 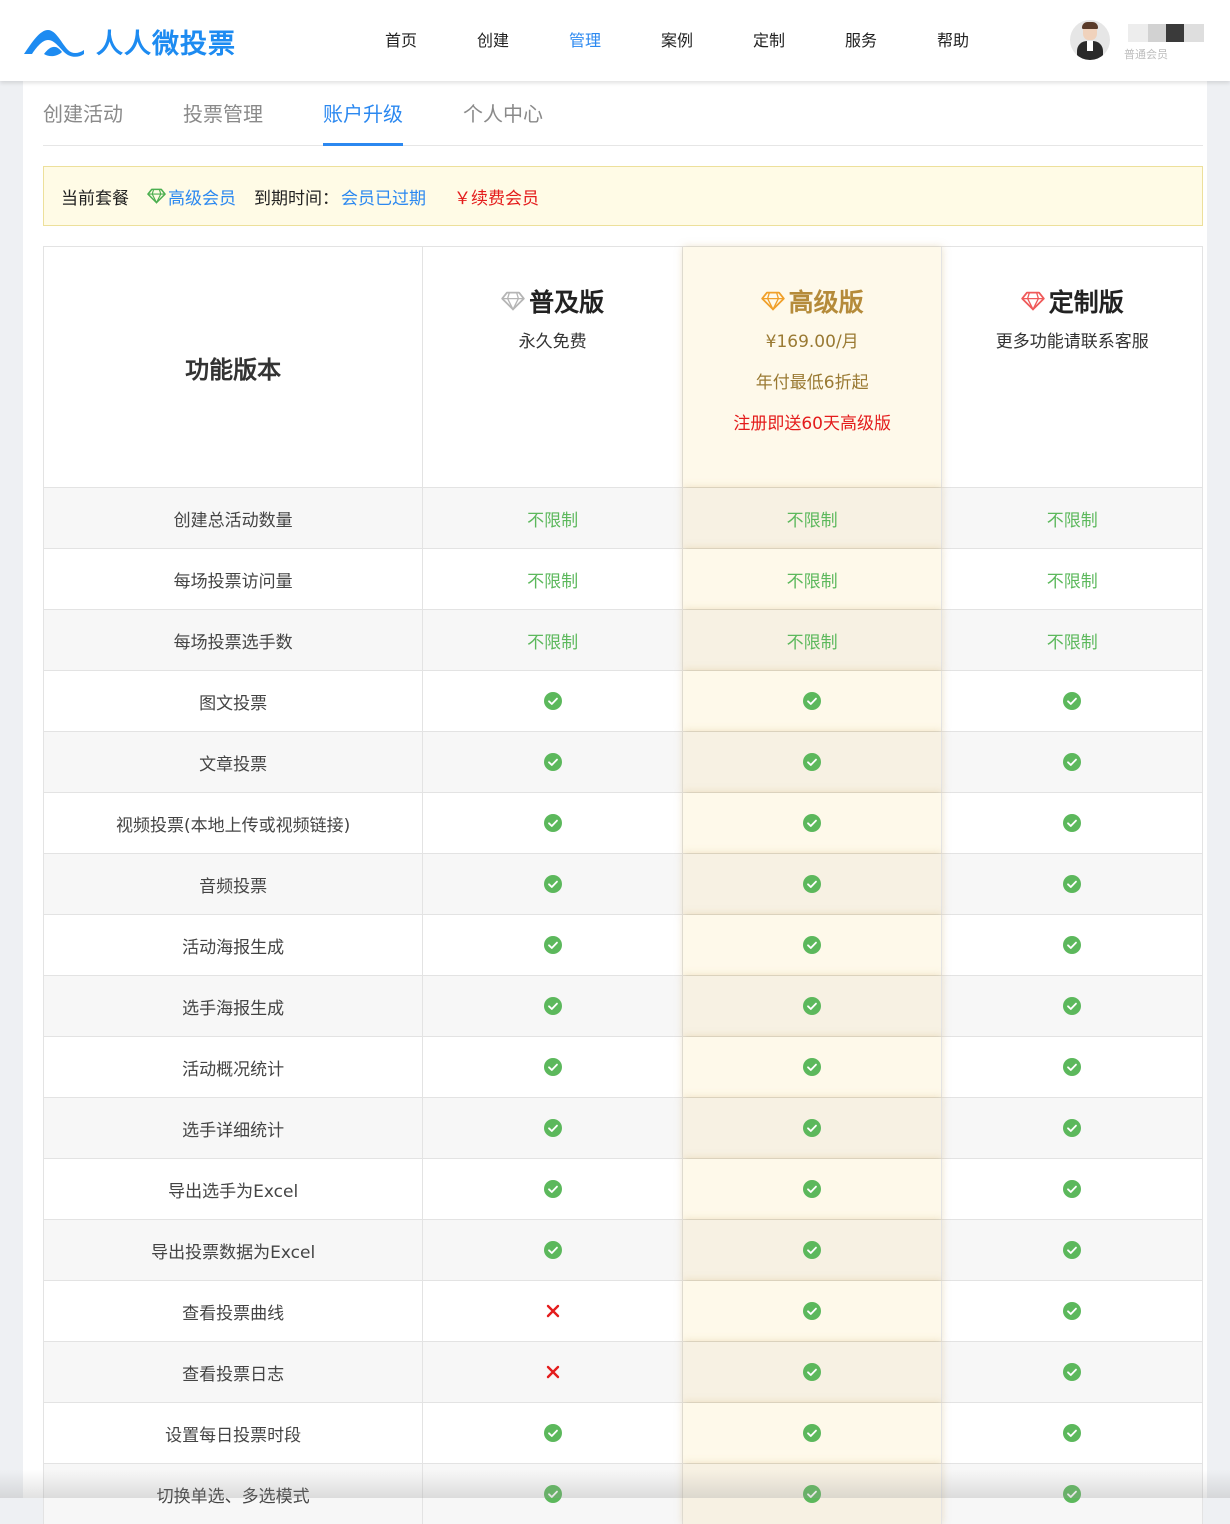 I want to click on current-plan-bar: 当前套餐 高级会员 到期时间： 会员已过期 ￥续费会员, so click(x=623, y=196).